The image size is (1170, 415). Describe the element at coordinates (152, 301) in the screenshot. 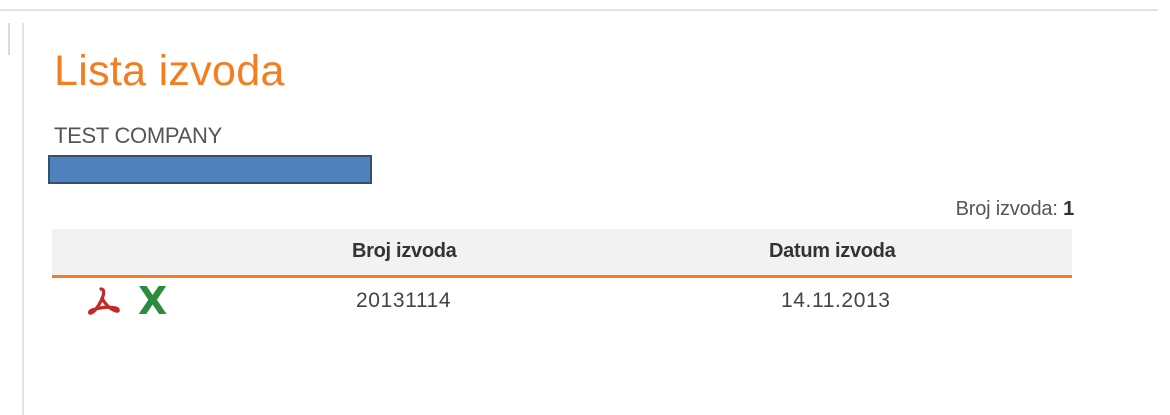

I see `excel-icon: X` at that location.